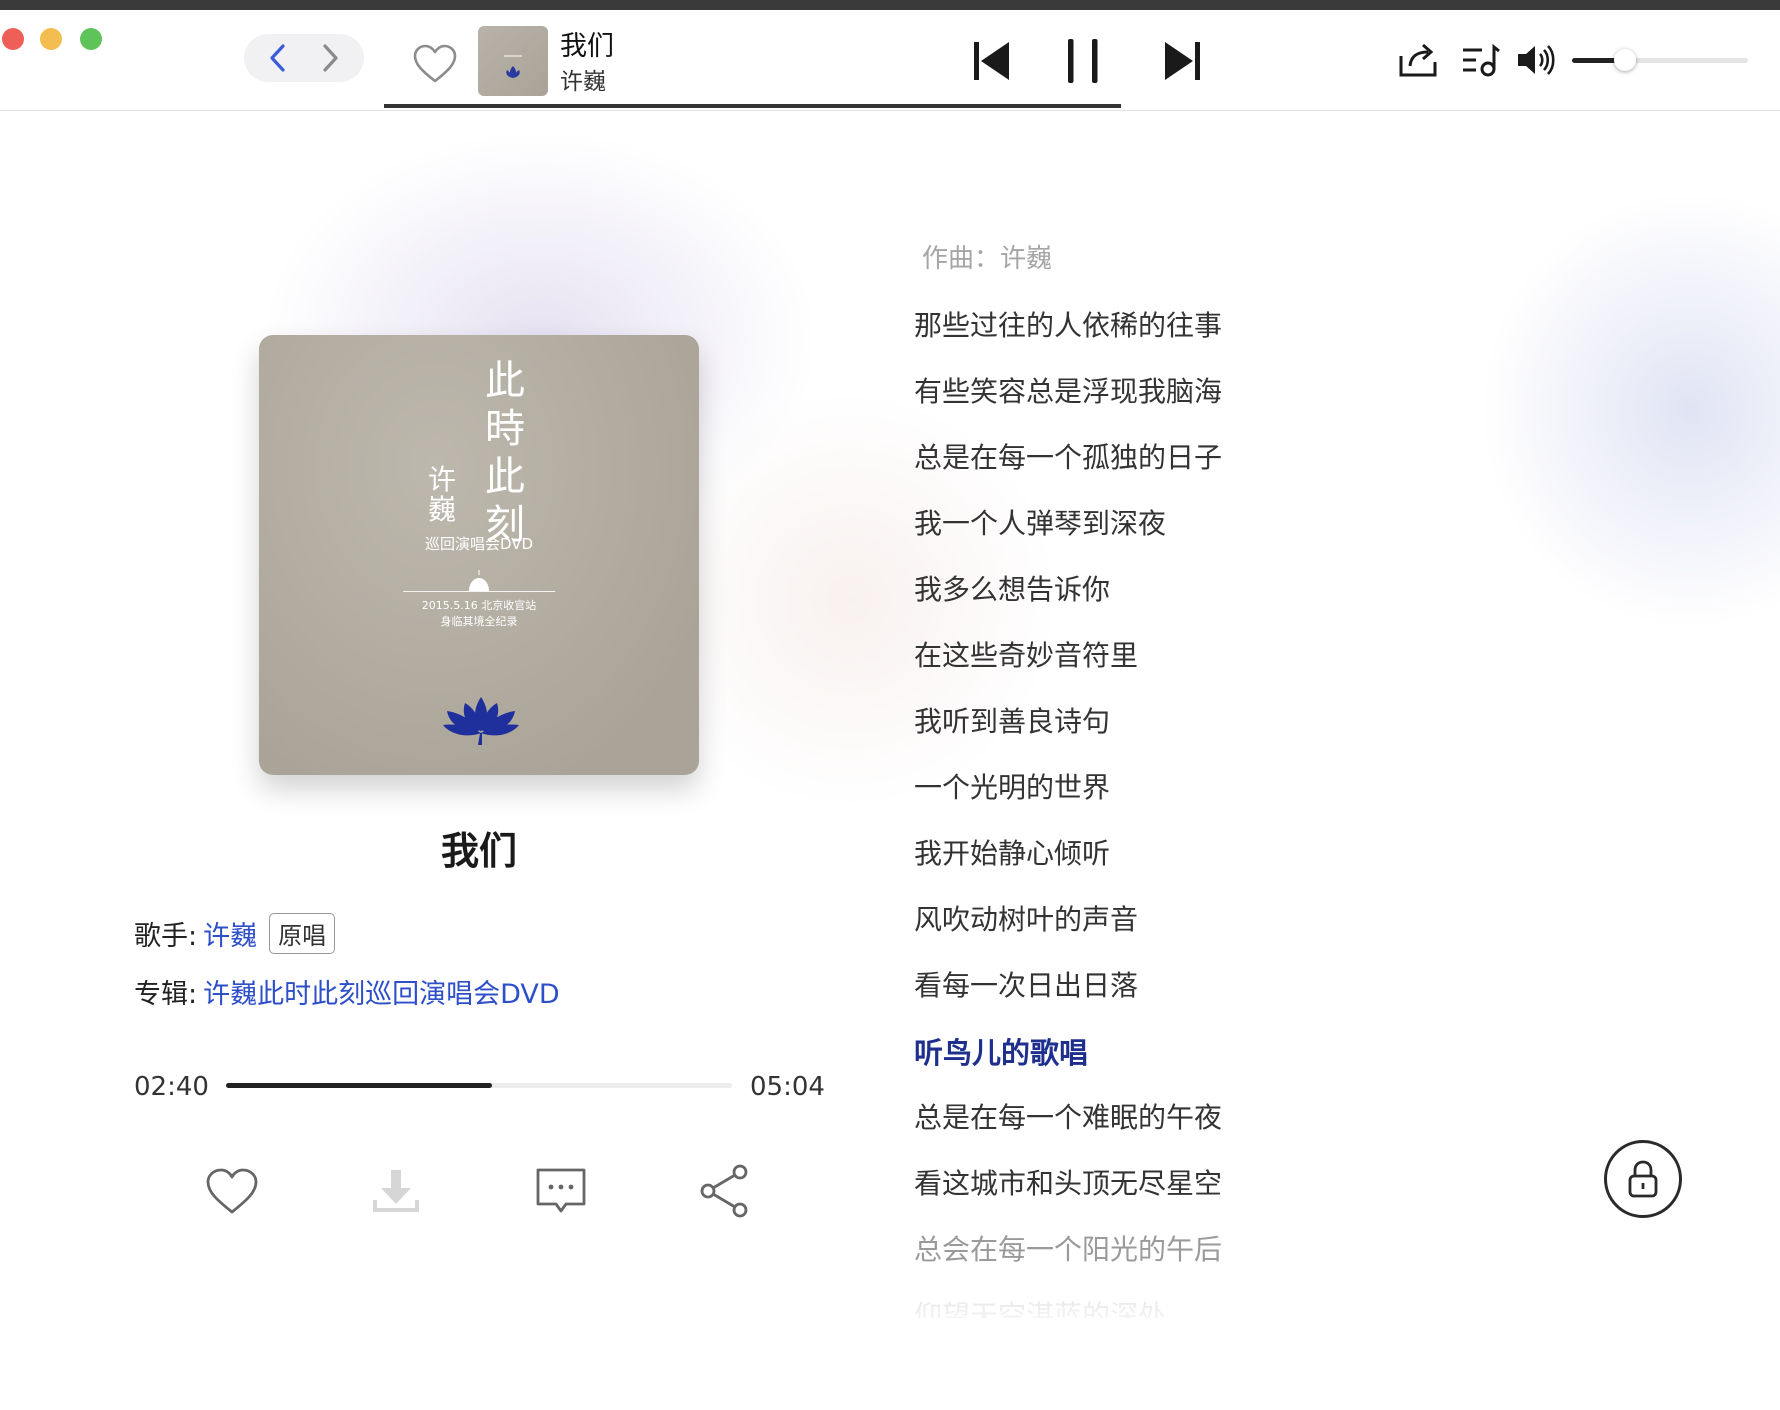 The width and height of the screenshot is (1780, 1410). What do you see at coordinates (171, 1087) in the screenshot?
I see `current-time: 02:40` at bounding box center [171, 1087].